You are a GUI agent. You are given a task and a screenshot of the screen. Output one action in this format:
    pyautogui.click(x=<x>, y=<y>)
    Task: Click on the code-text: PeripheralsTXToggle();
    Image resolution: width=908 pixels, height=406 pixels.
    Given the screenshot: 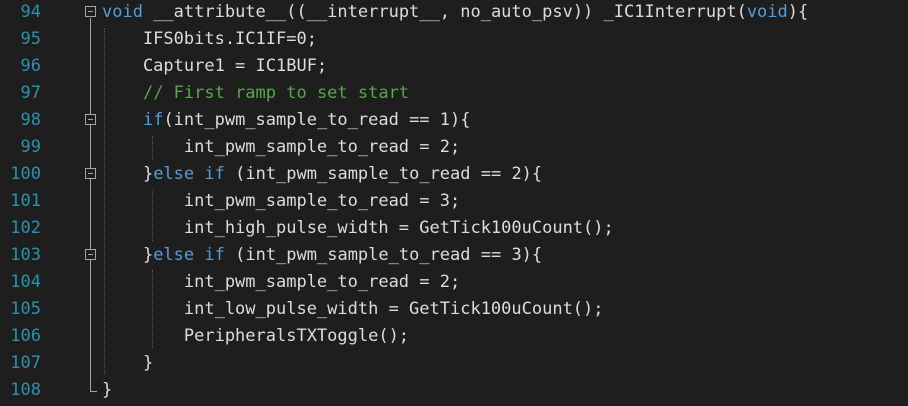 What is the action you would take?
    pyautogui.click(x=255, y=336)
    